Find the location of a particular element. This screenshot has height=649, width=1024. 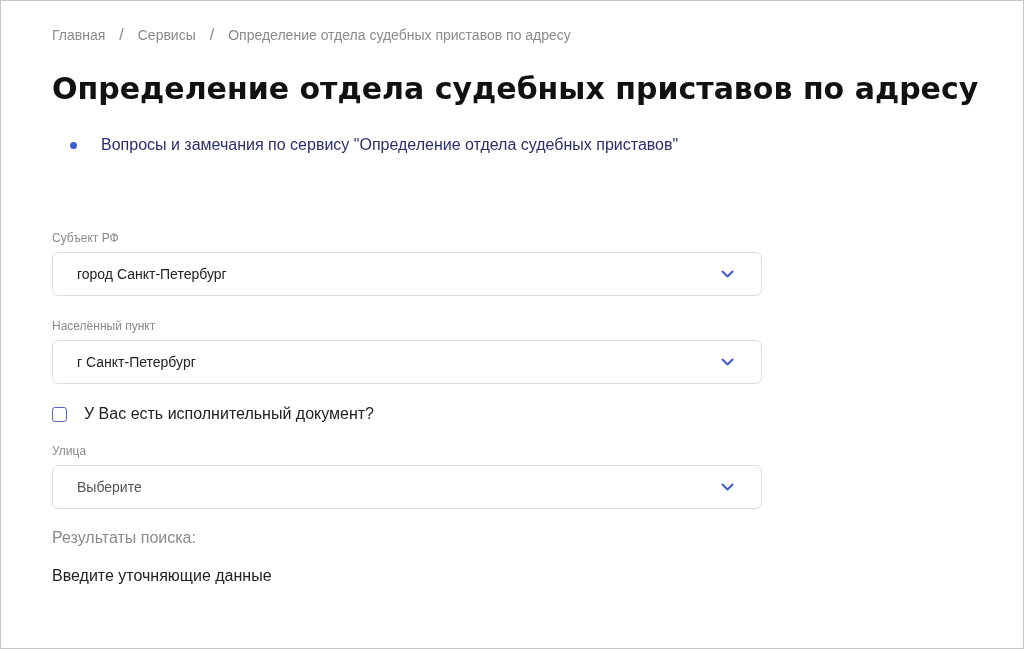

breadcrumb-link: Определение отдела судебных приставов по адресу is located at coordinates (399, 35).